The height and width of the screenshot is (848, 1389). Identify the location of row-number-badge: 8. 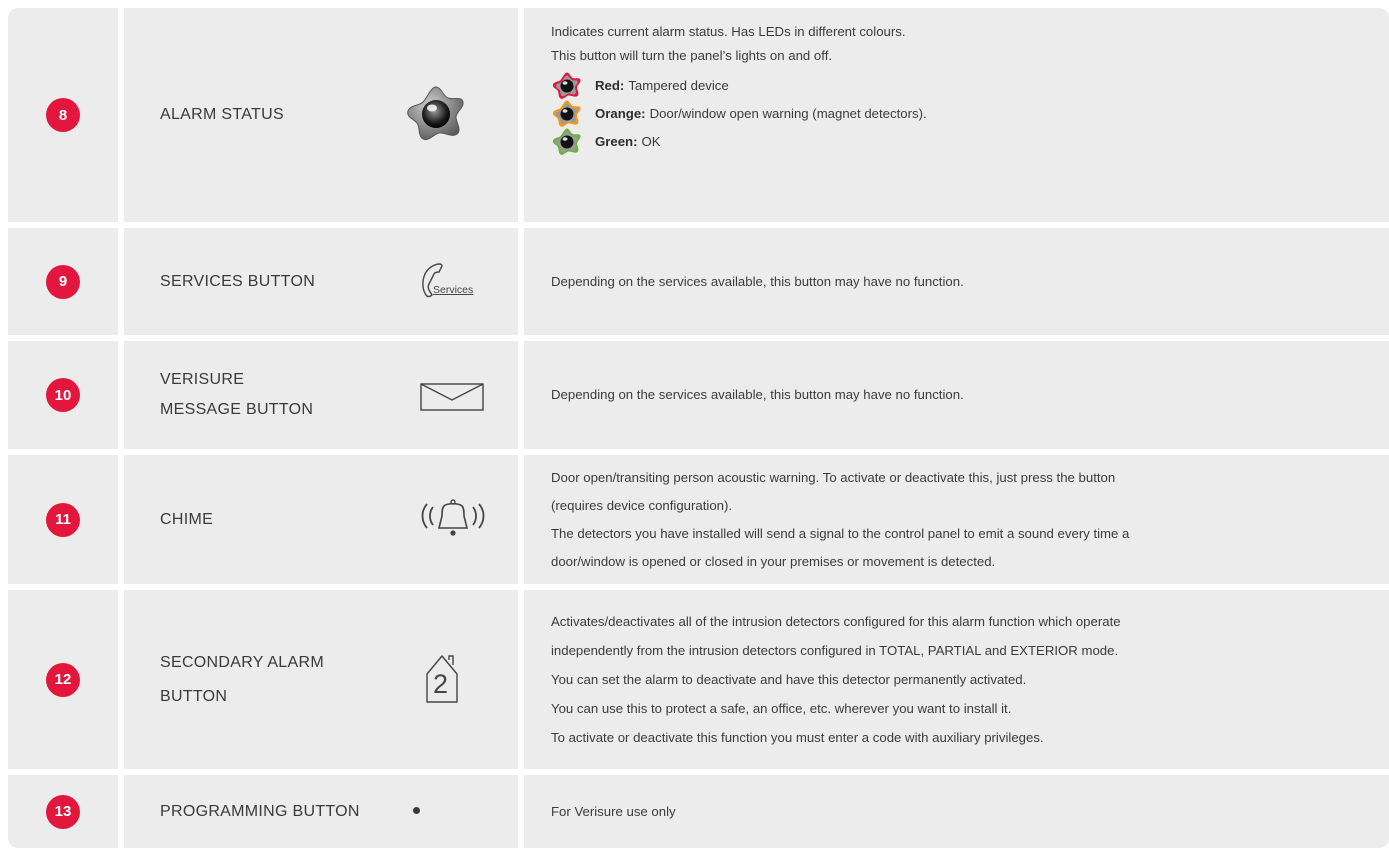
(63, 115).